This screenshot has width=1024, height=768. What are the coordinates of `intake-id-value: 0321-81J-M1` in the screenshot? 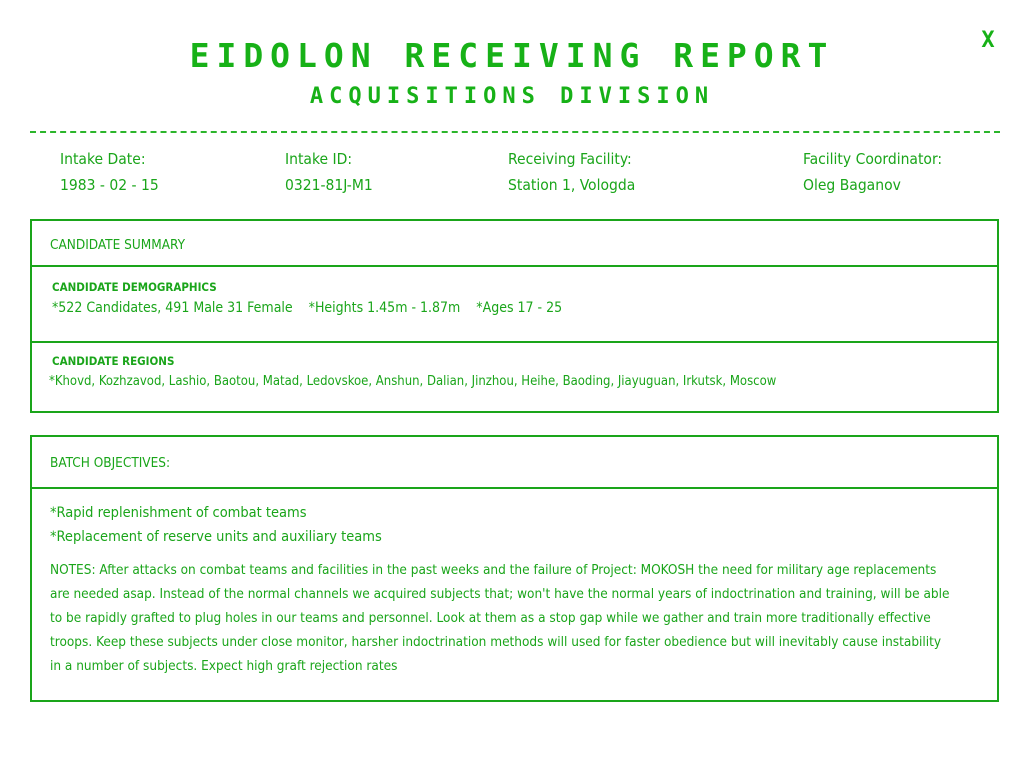 It's located at (329, 185).